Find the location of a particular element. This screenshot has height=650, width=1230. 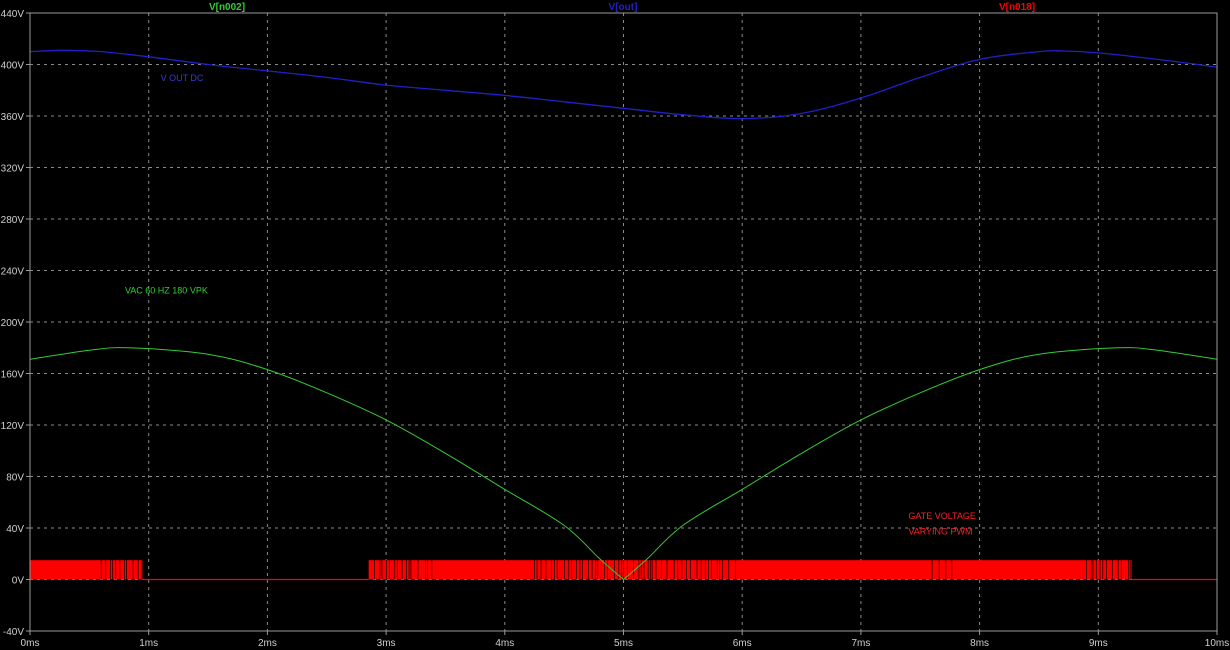

x-tick-label: 3ms is located at coordinates (386, 643).